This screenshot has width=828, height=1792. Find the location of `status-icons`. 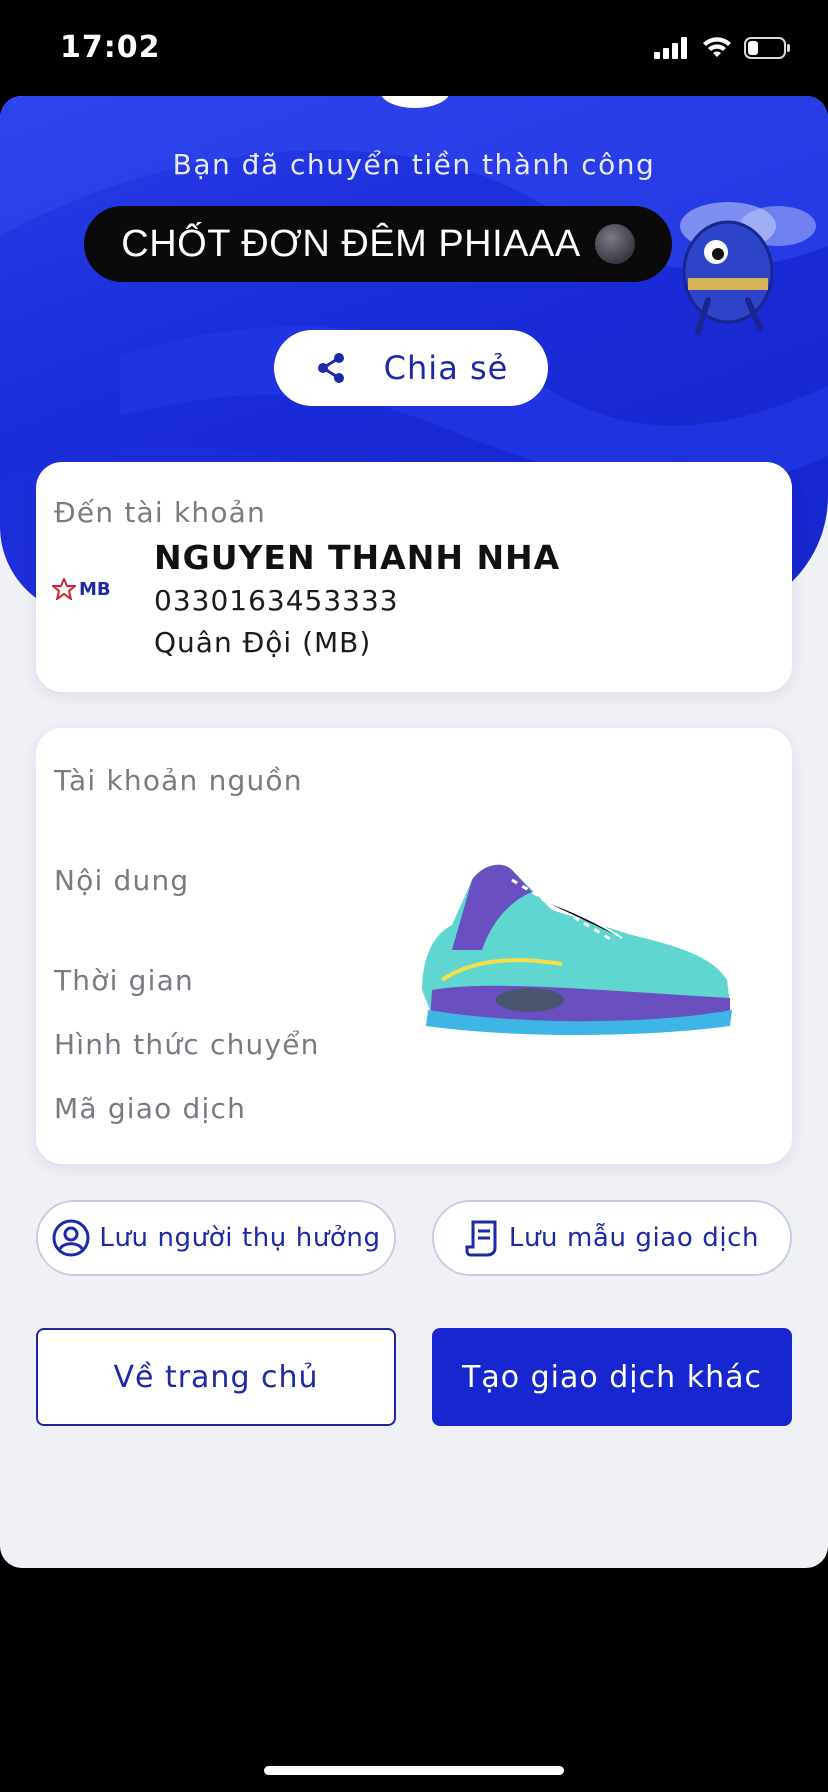

status-icons is located at coordinates (723, 48).